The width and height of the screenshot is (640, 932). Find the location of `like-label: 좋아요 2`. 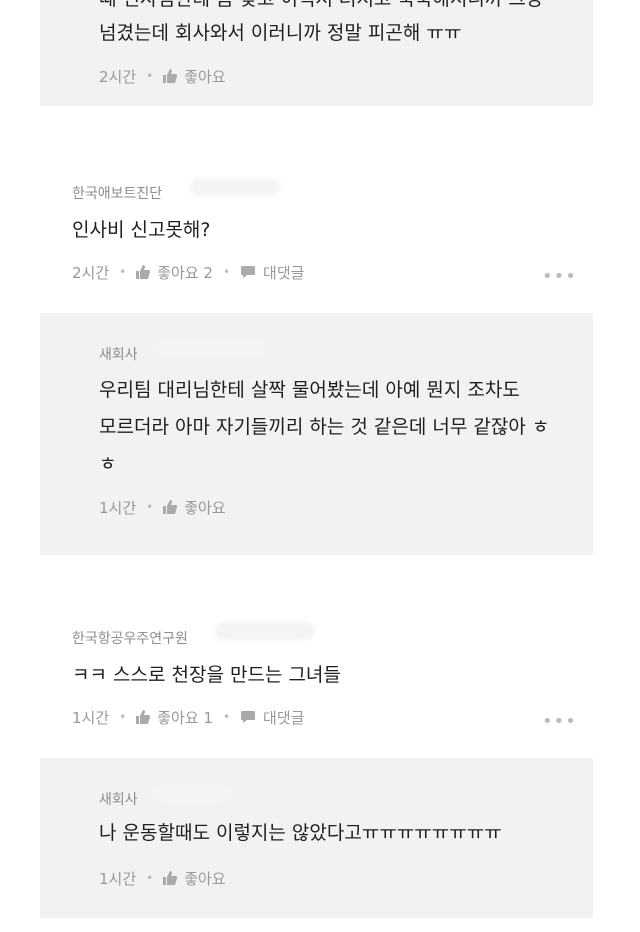

like-label: 좋아요 2 is located at coordinates (185, 272).